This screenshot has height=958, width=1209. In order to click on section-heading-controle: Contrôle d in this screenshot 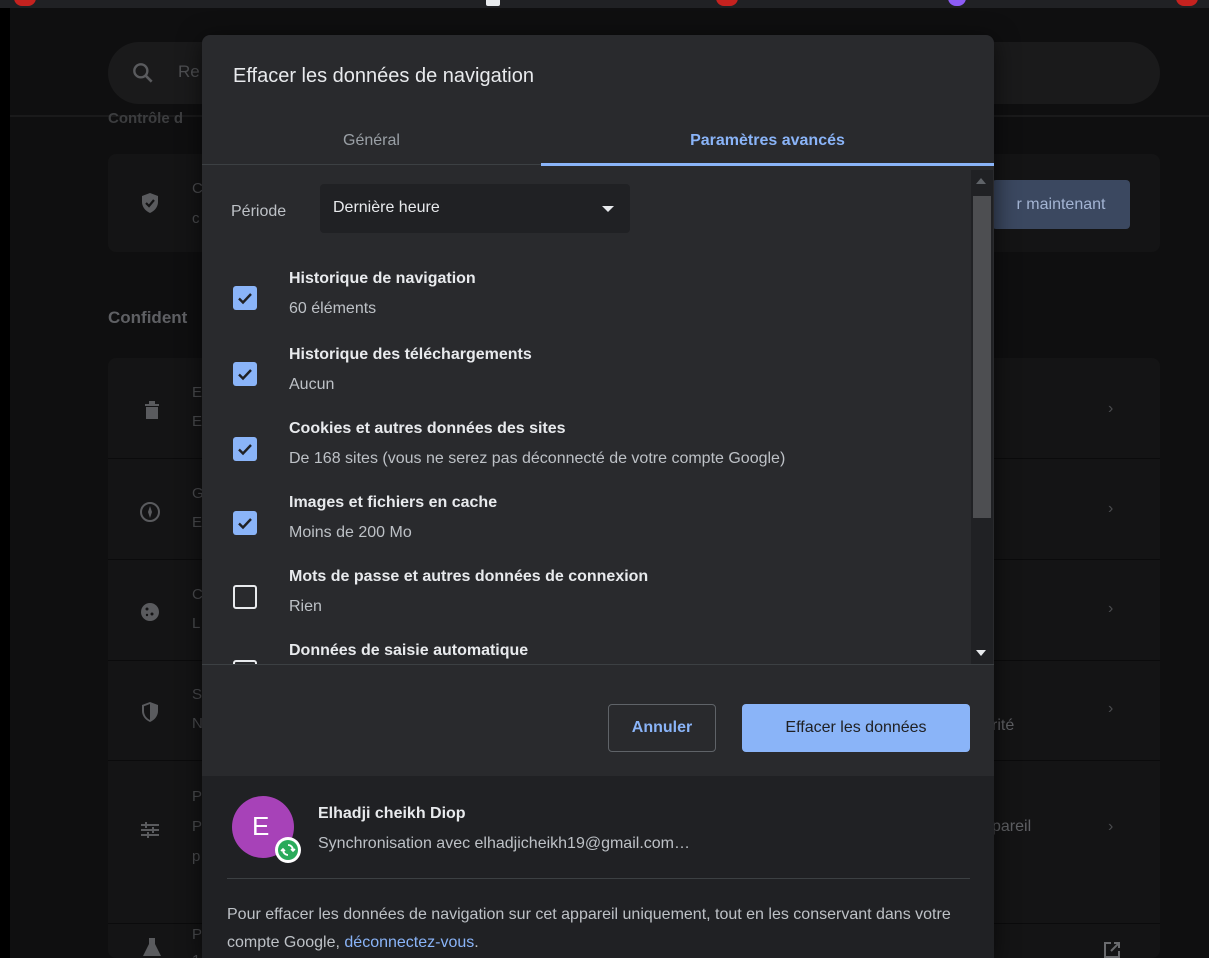, I will do `click(145, 118)`.